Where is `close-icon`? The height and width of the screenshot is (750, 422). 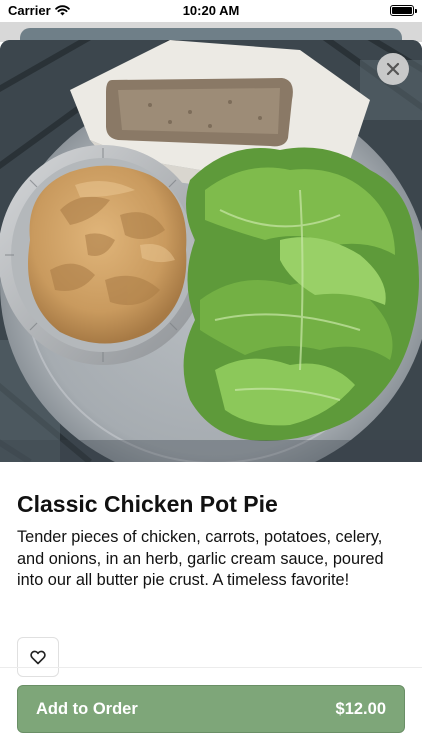
close-icon is located at coordinates (393, 69).